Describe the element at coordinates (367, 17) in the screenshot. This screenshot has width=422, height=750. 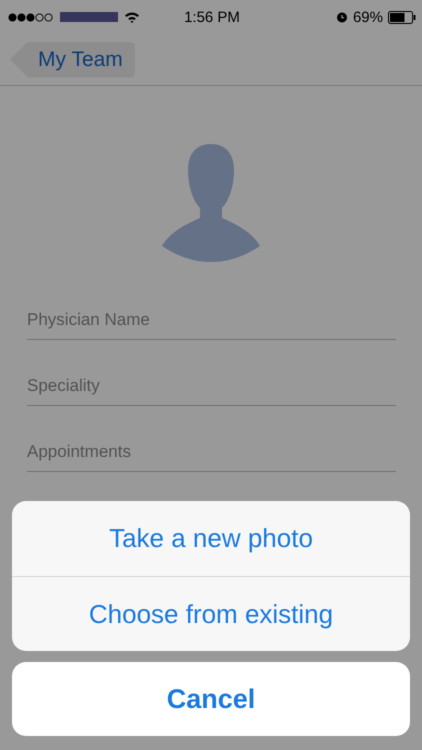
I see `battery-percentage: 69%` at that location.